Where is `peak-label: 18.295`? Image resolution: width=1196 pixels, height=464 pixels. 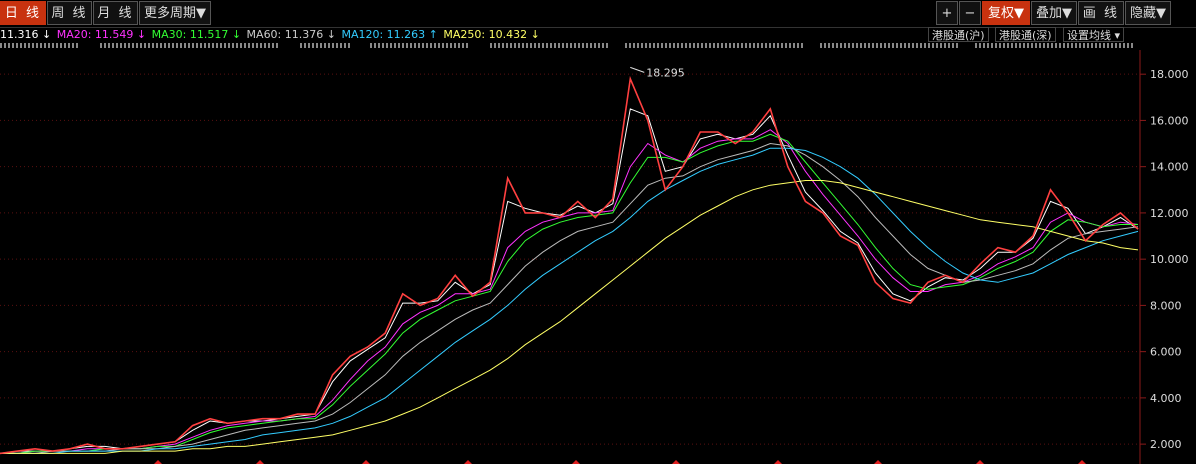 peak-label: 18.295 is located at coordinates (665, 72).